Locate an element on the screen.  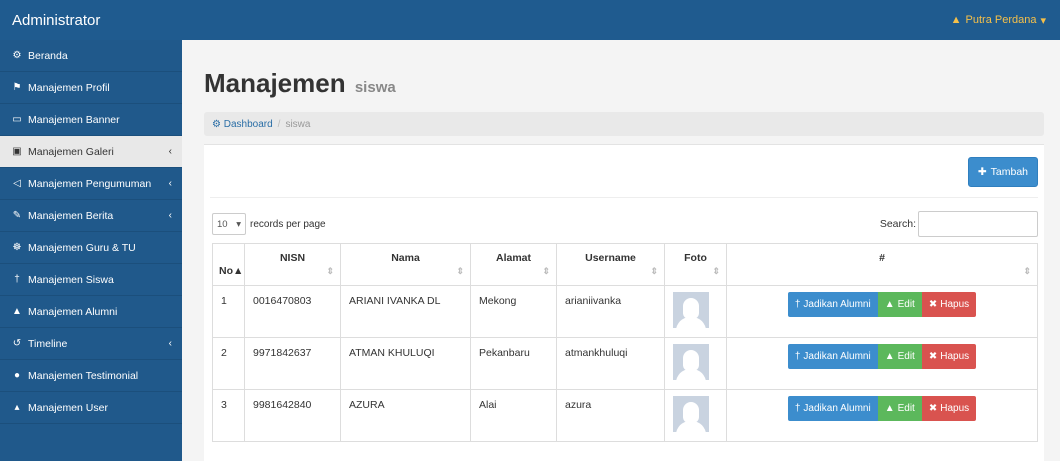
search-control: Search: is located at coordinates (959, 224).